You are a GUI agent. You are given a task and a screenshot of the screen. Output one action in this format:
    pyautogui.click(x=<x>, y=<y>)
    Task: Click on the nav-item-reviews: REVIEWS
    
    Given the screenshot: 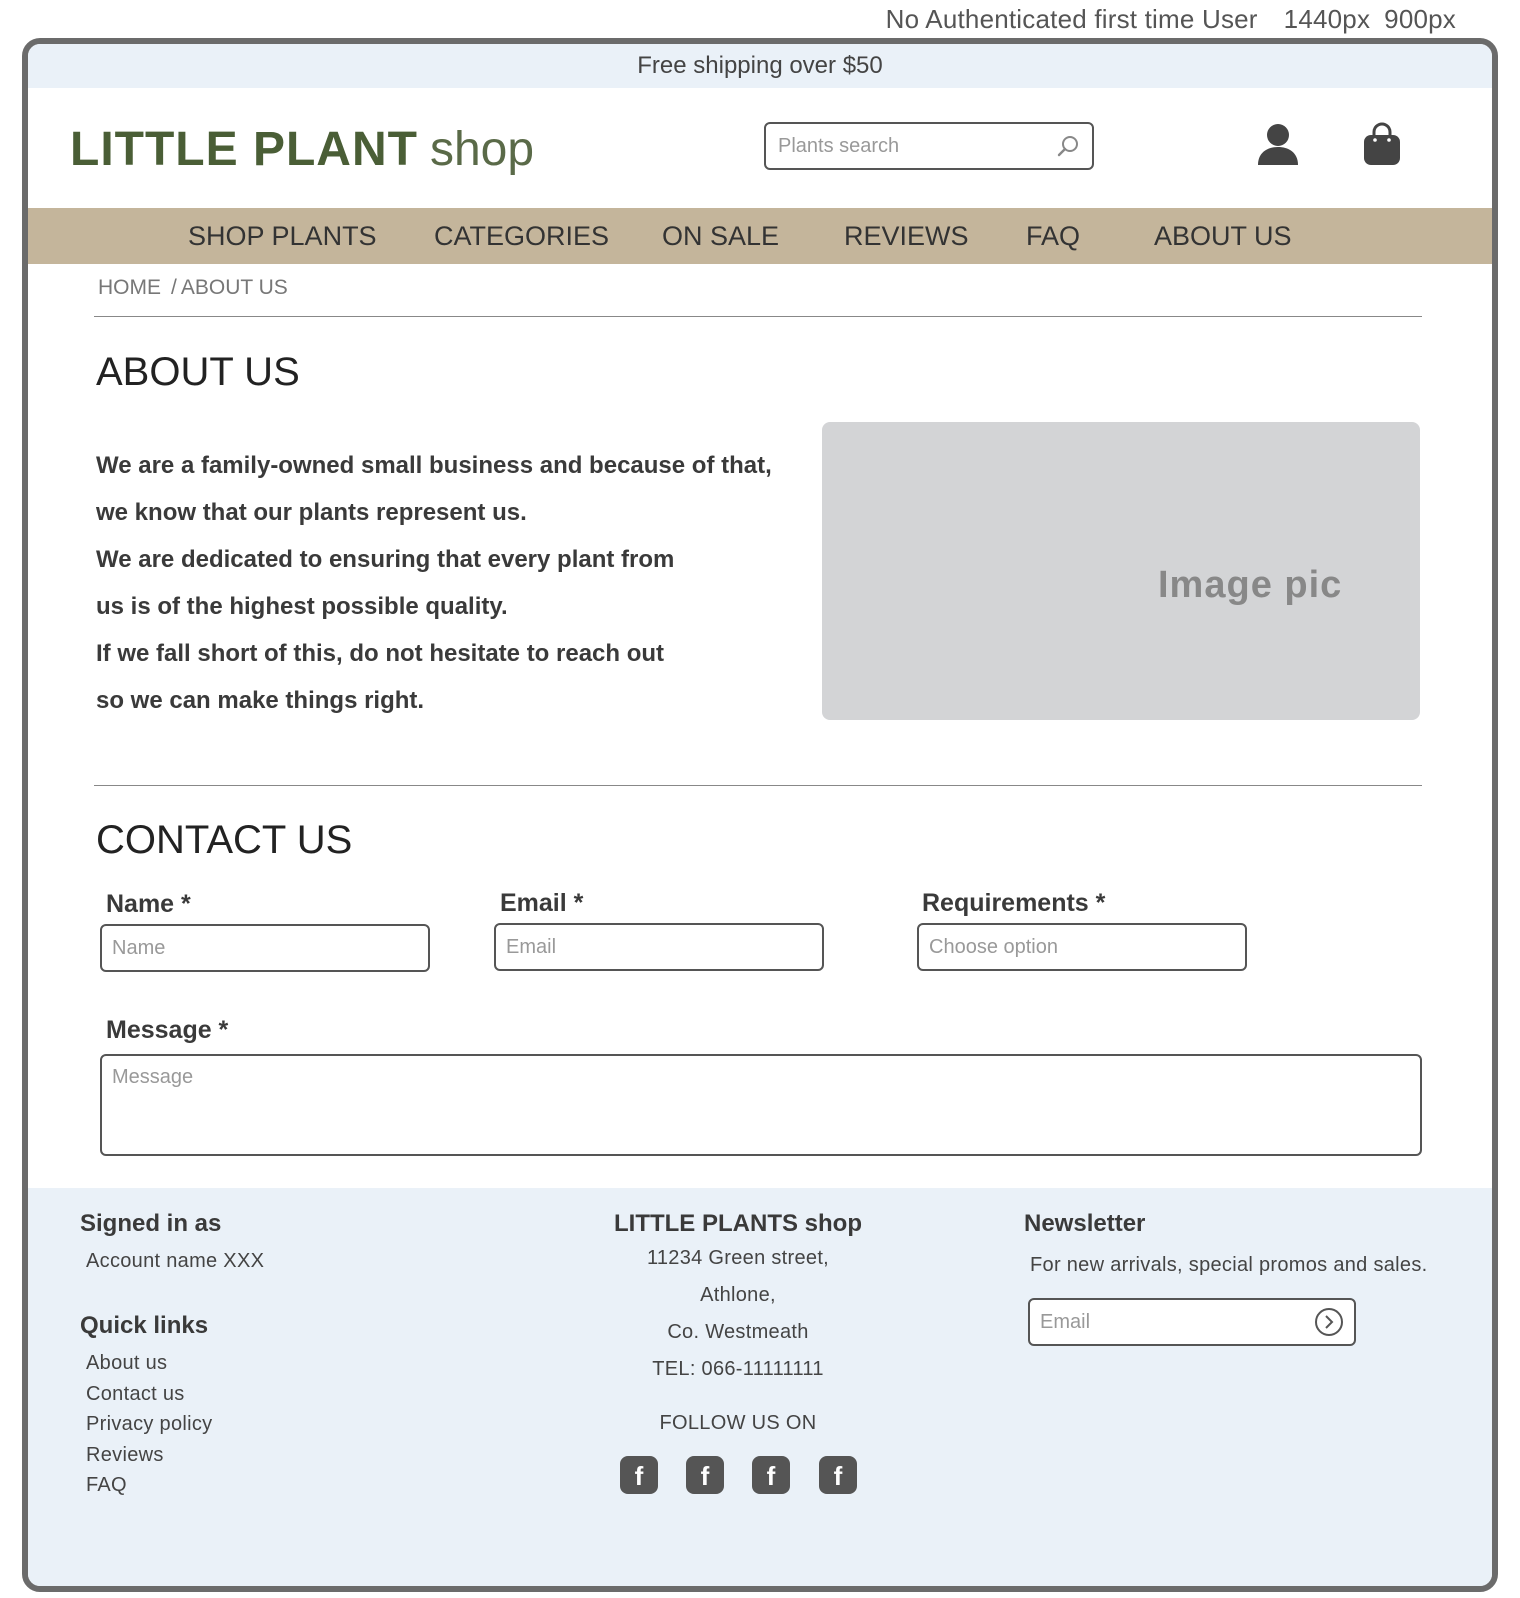 What is the action you would take?
    pyautogui.click(x=906, y=236)
    